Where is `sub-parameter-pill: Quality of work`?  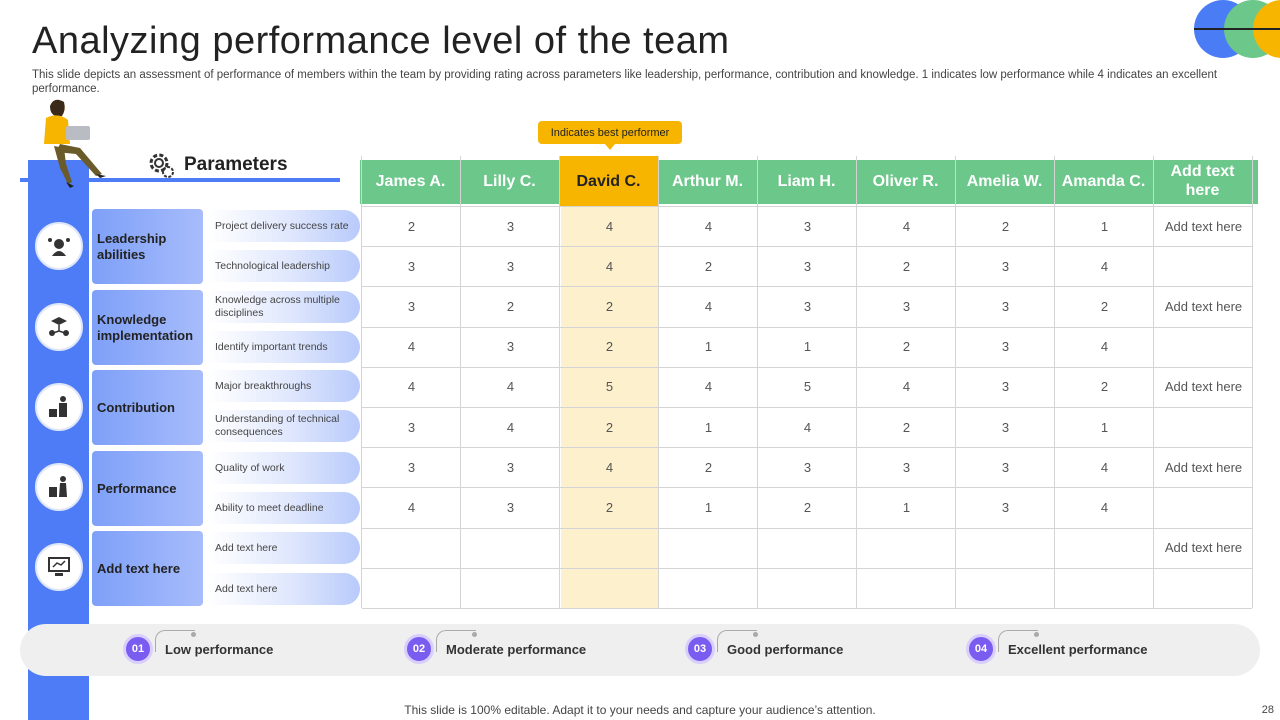
sub-parameter-pill: Quality of work is located at coordinates (284, 468).